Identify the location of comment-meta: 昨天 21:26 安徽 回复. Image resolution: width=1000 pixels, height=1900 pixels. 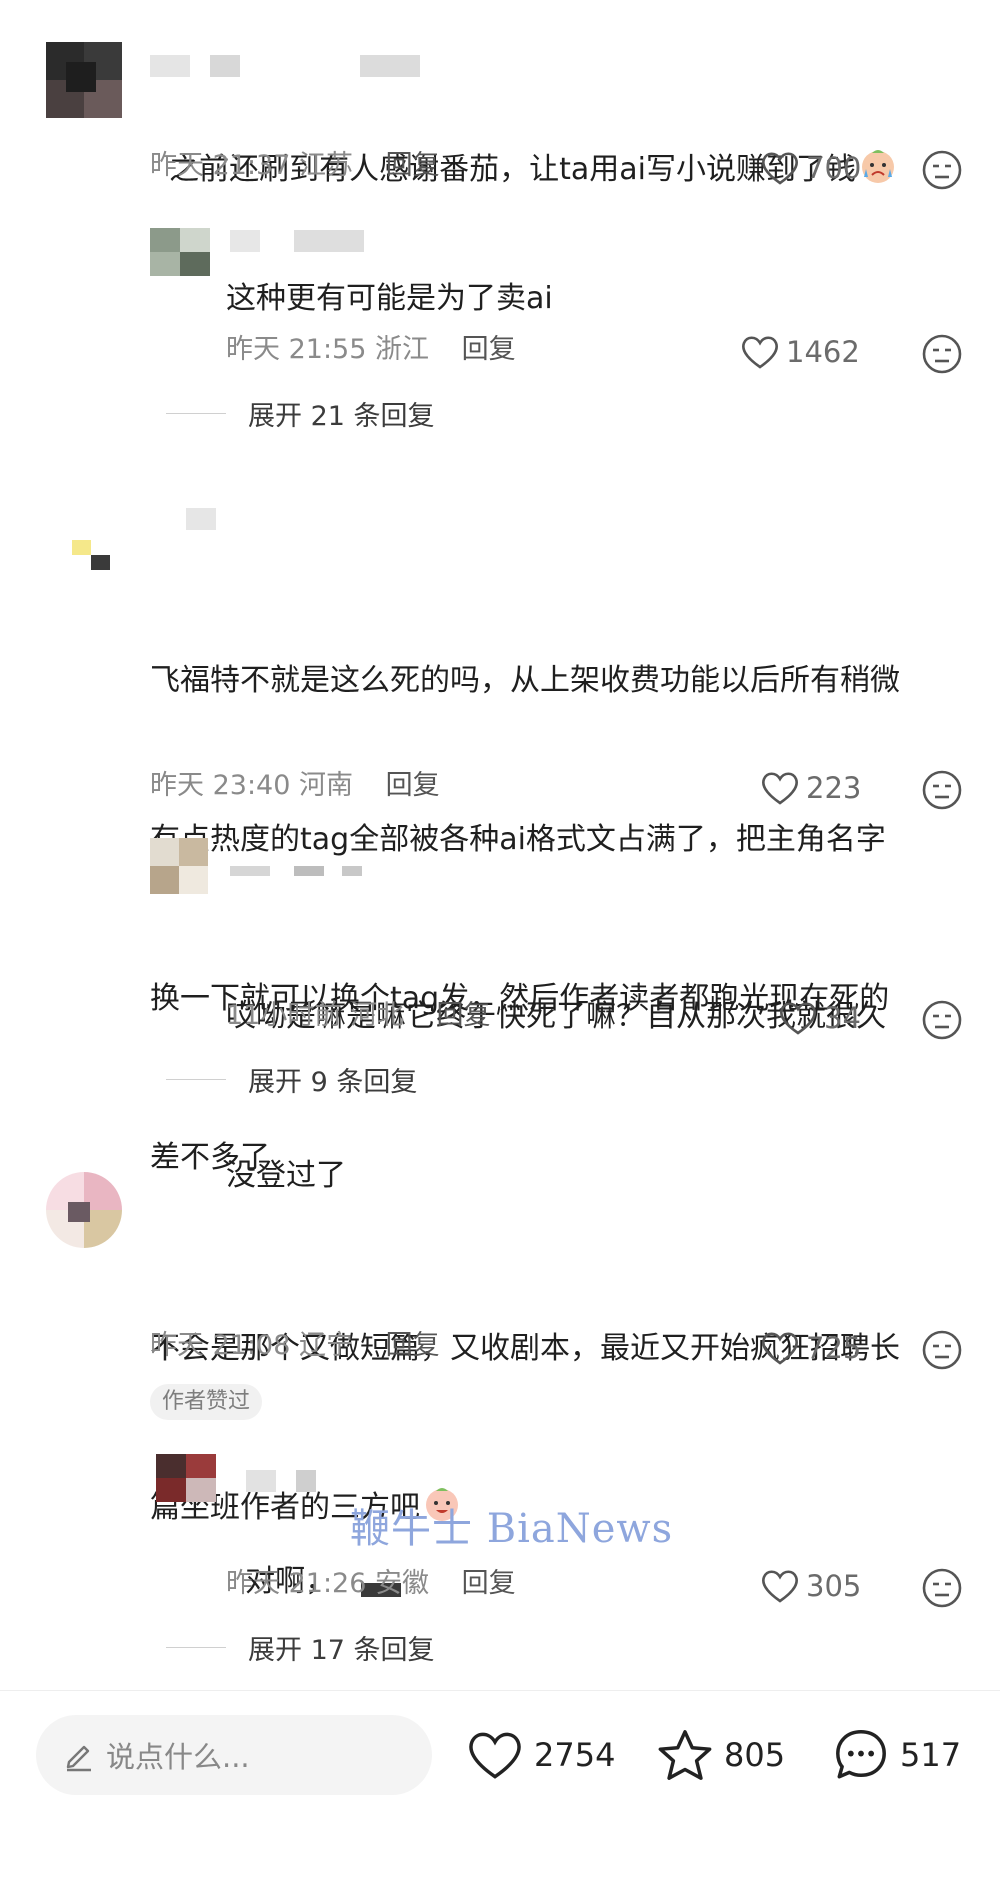
(371, 1584).